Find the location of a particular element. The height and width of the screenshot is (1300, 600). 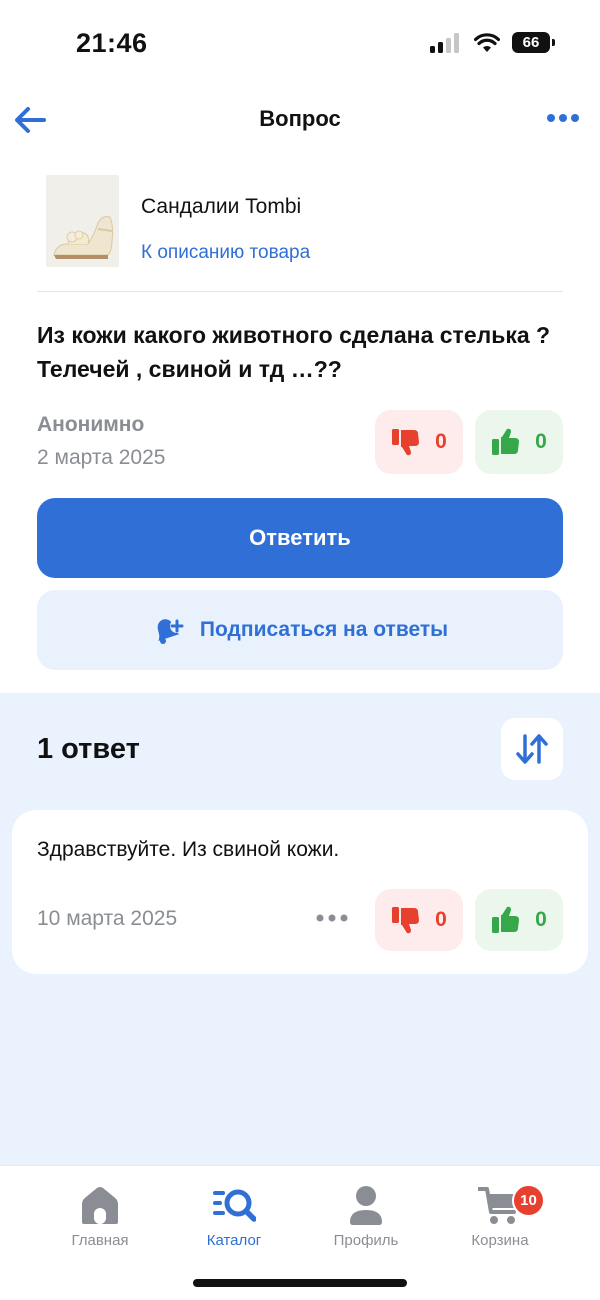

tab-profile-label: Профиль is located at coordinates (366, 1240).